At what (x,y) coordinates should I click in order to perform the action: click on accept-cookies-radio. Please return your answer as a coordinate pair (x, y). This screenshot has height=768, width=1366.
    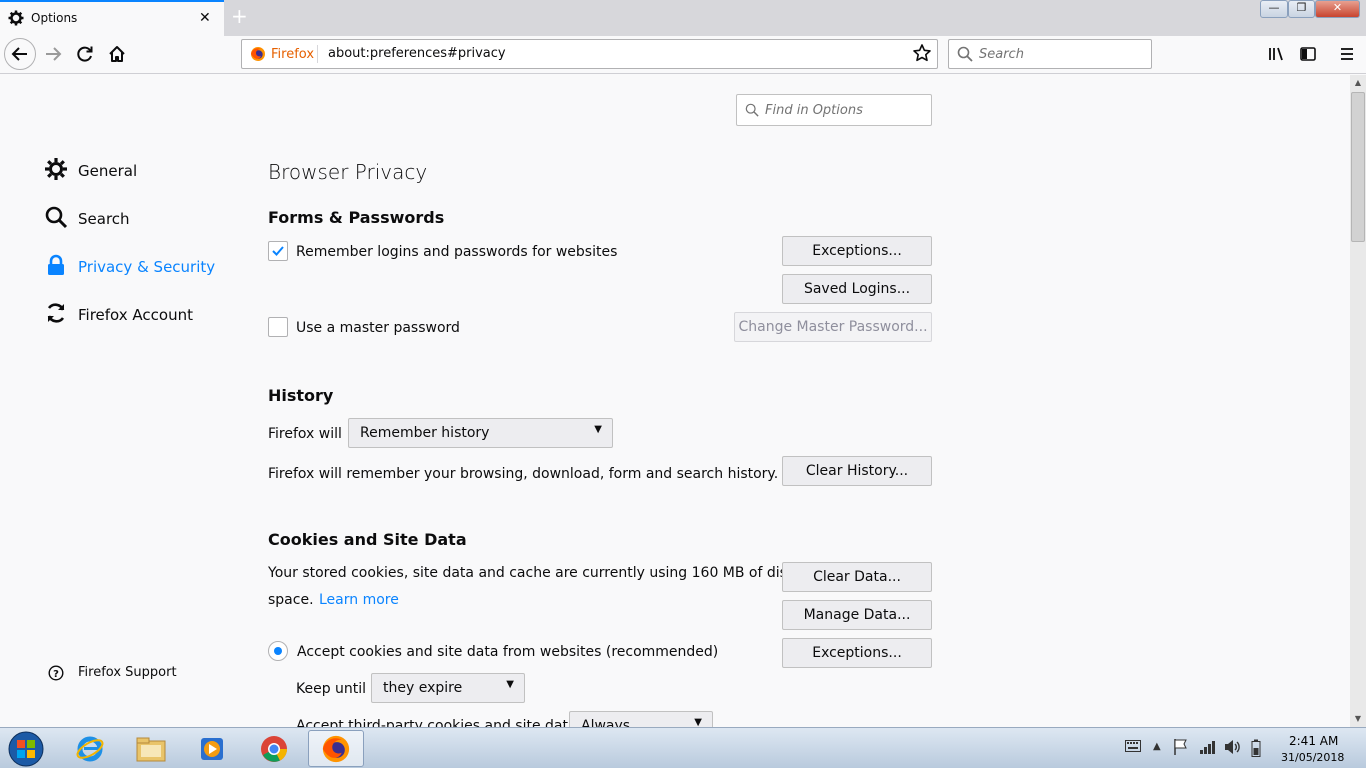
    Looking at the image, I should click on (278, 651).